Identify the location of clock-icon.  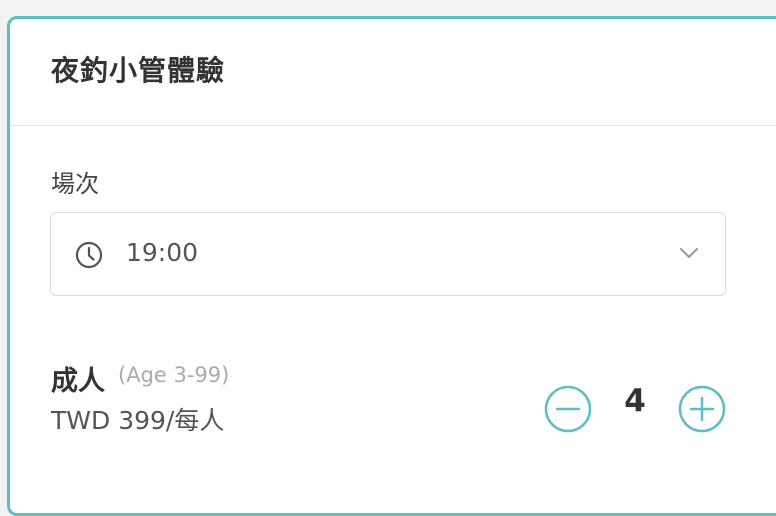
(89, 255).